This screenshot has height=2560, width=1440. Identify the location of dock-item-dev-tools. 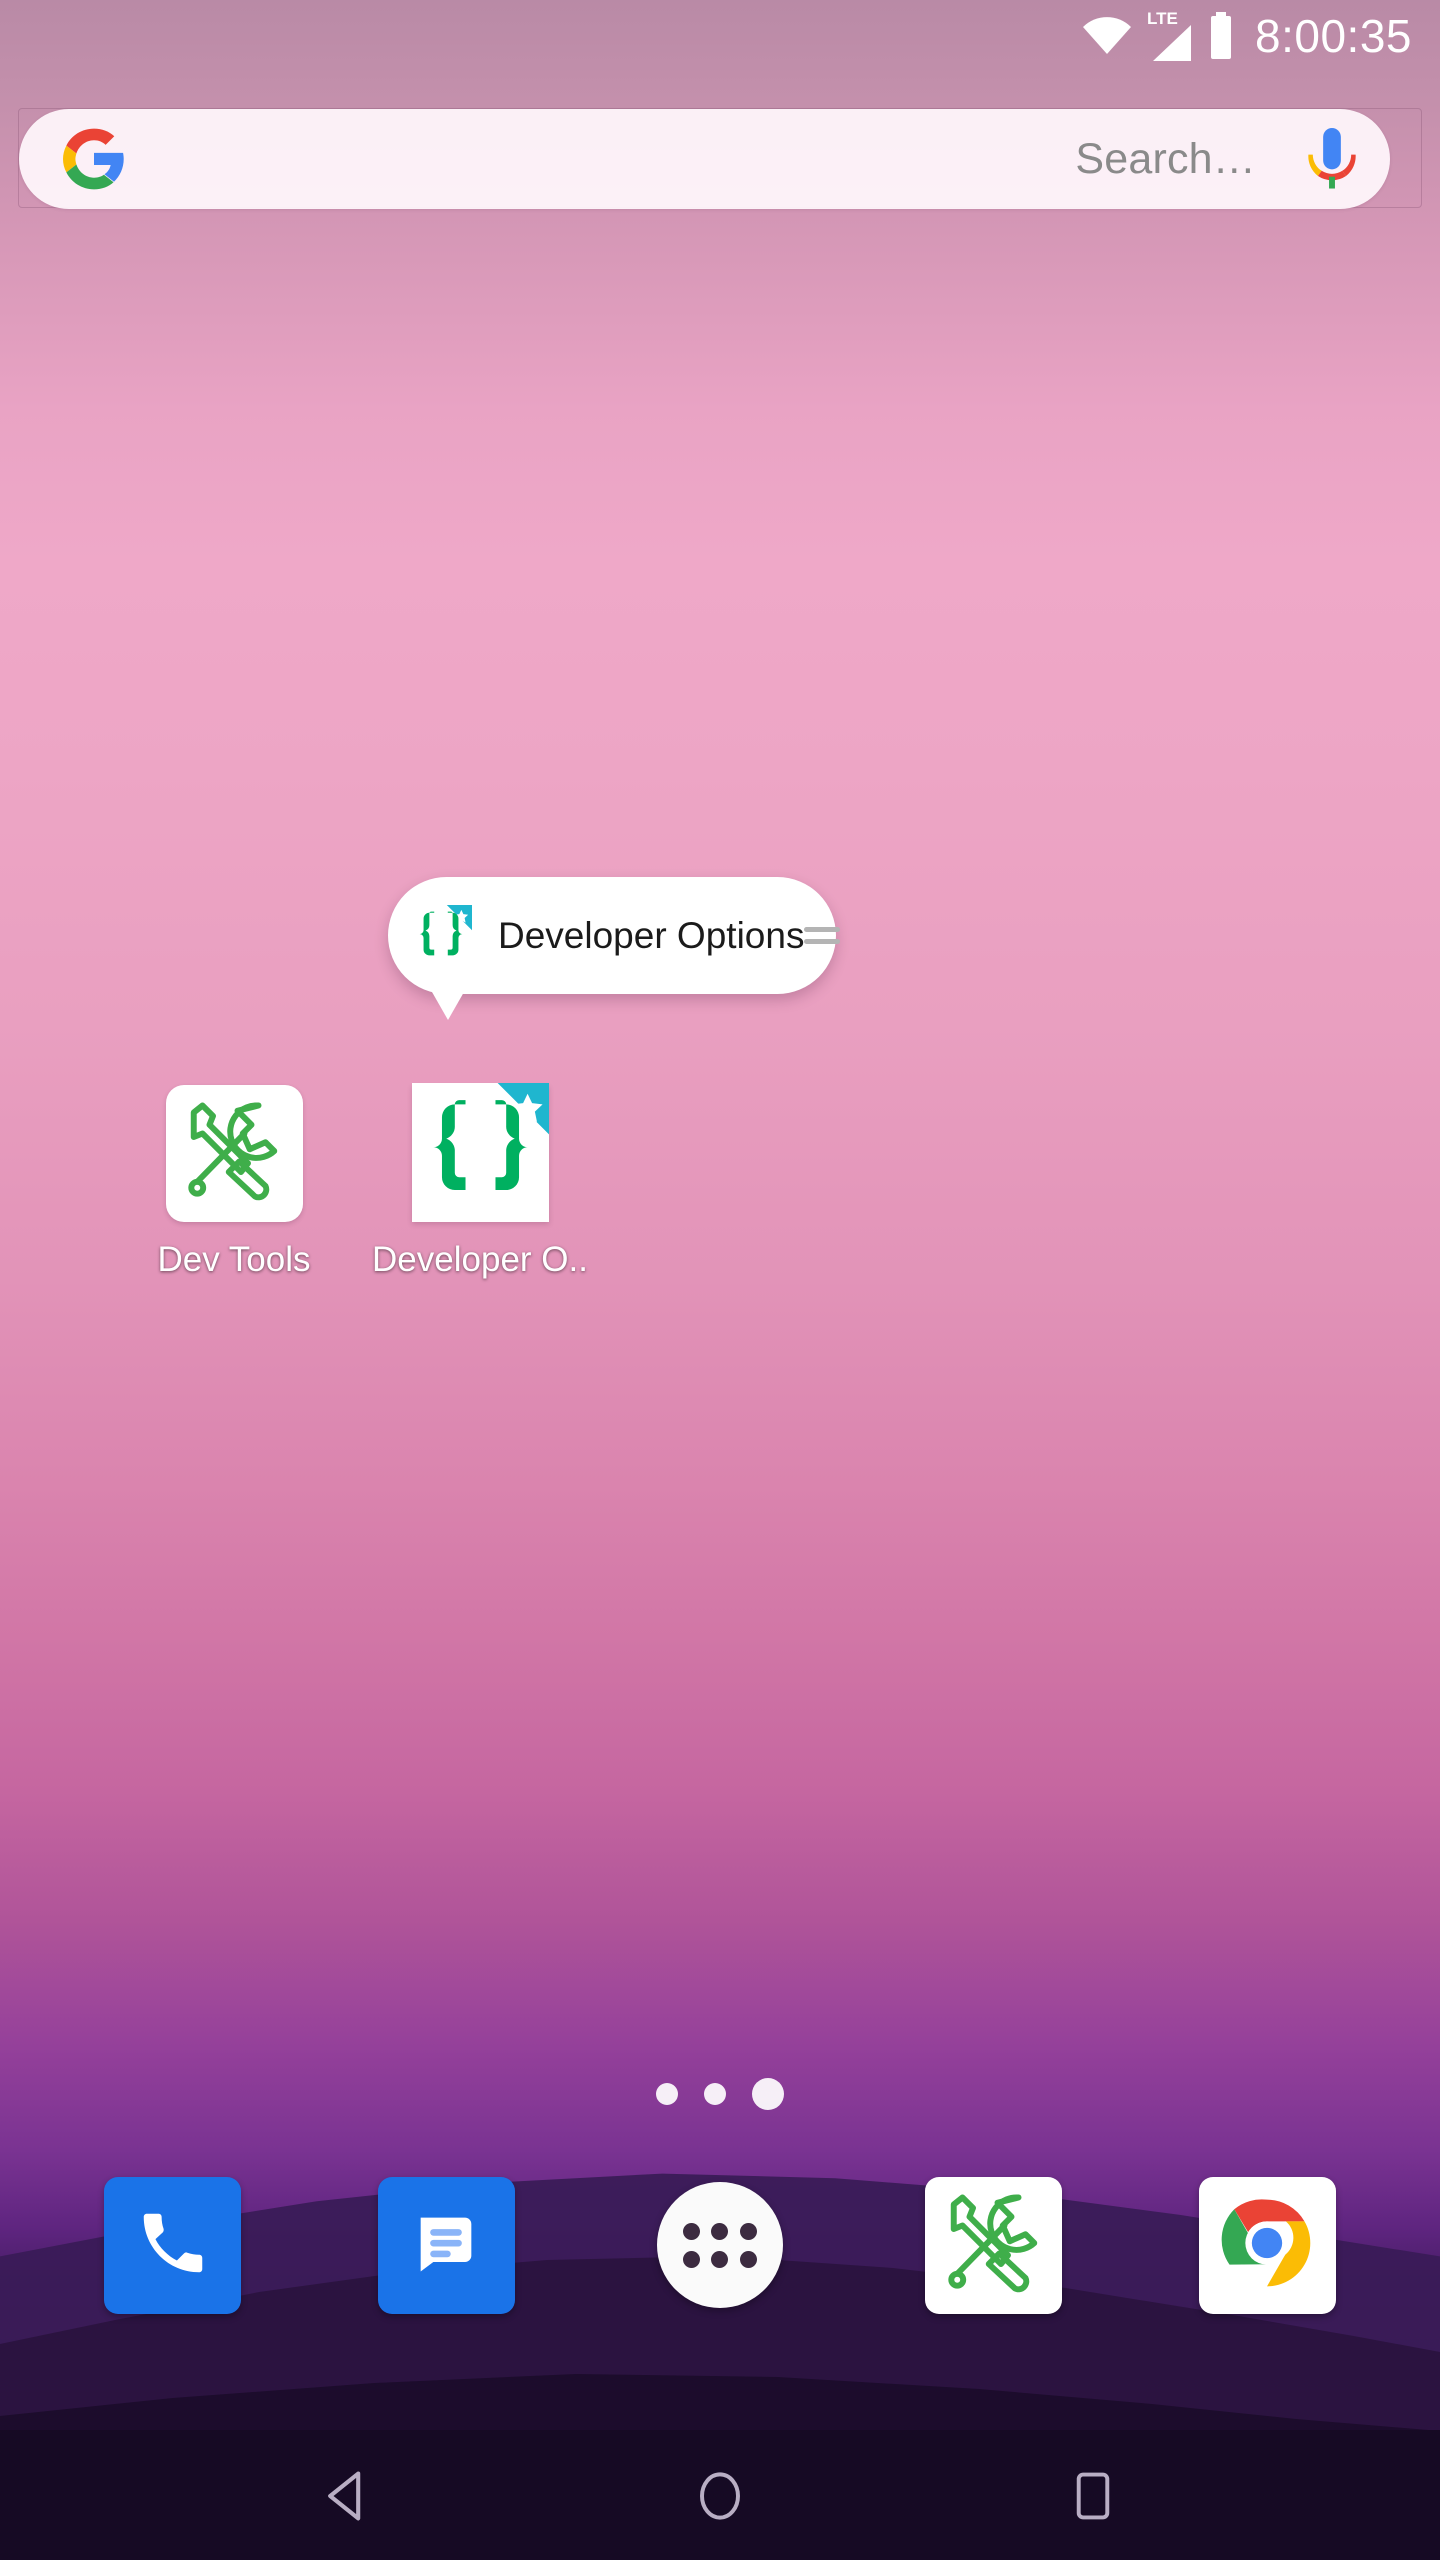
(994, 2245).